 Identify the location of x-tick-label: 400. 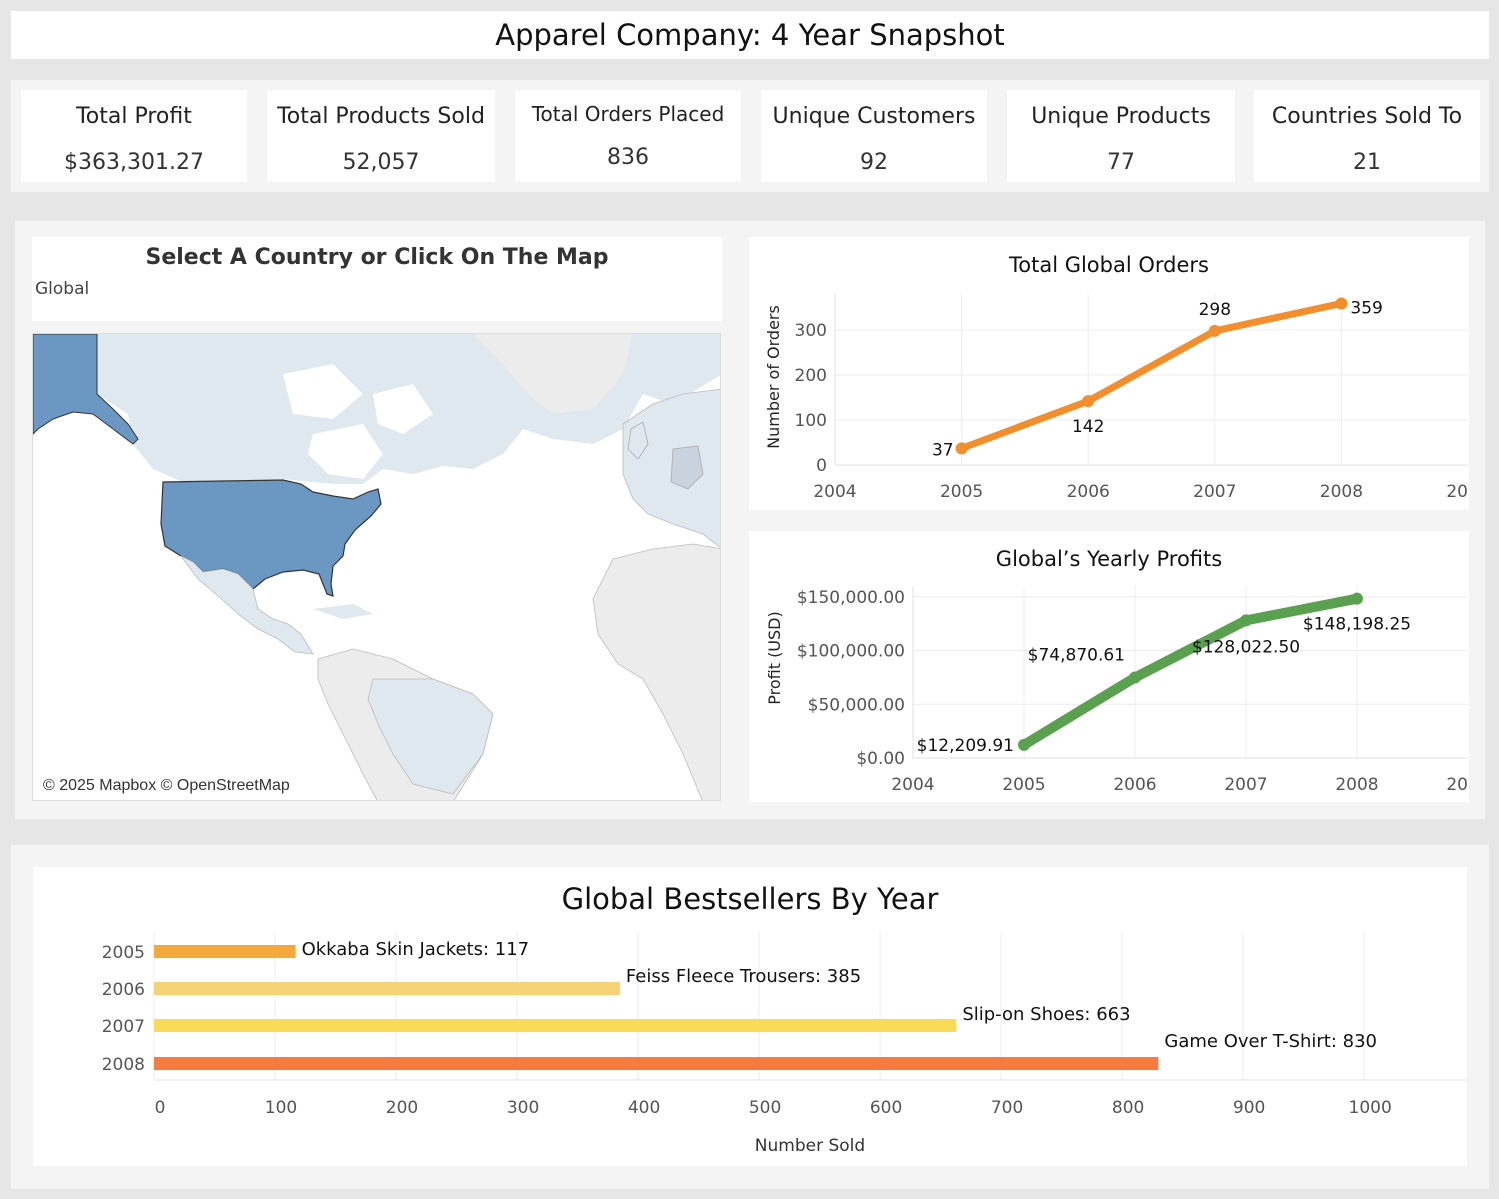
(644, 1108).